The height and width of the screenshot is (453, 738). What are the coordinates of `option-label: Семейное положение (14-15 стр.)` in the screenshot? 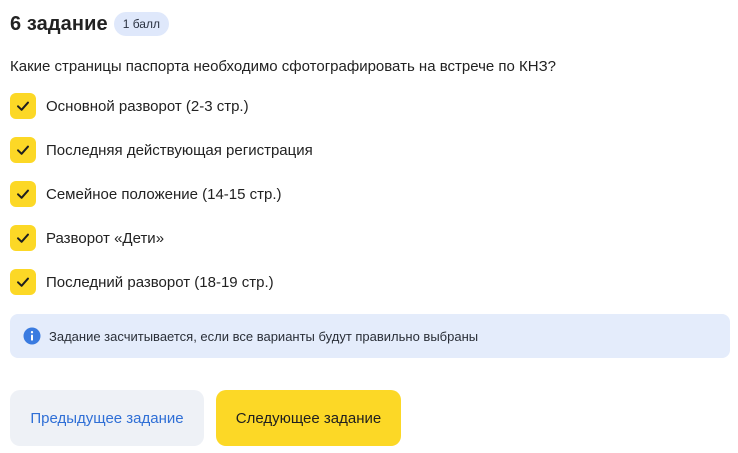 It's located at (164, 194).